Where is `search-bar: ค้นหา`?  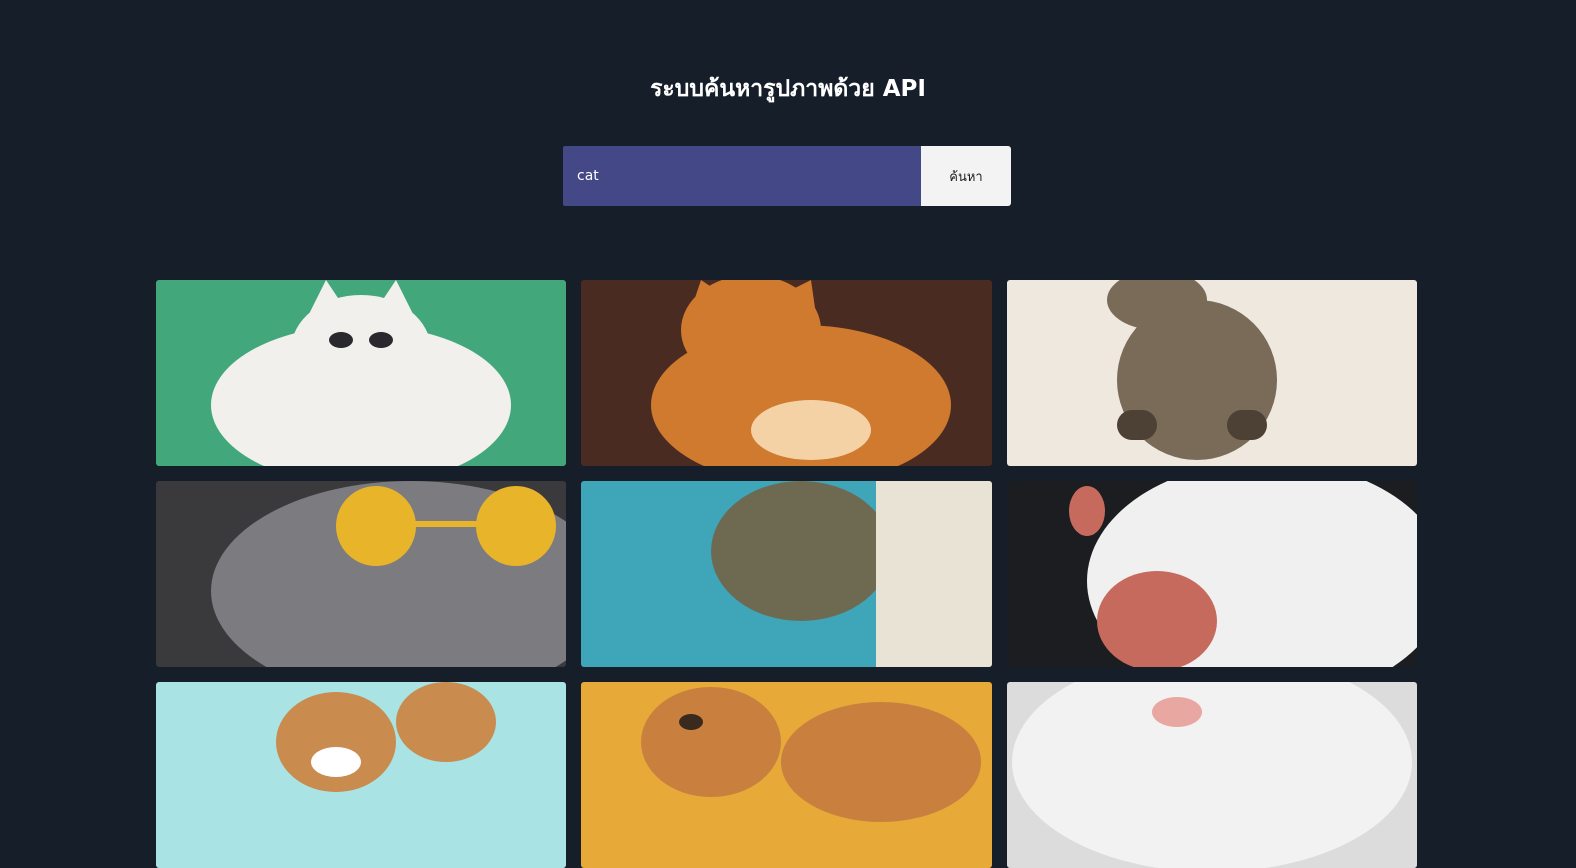
search-bar: ค้นหา is located at coordinates (787, 176).